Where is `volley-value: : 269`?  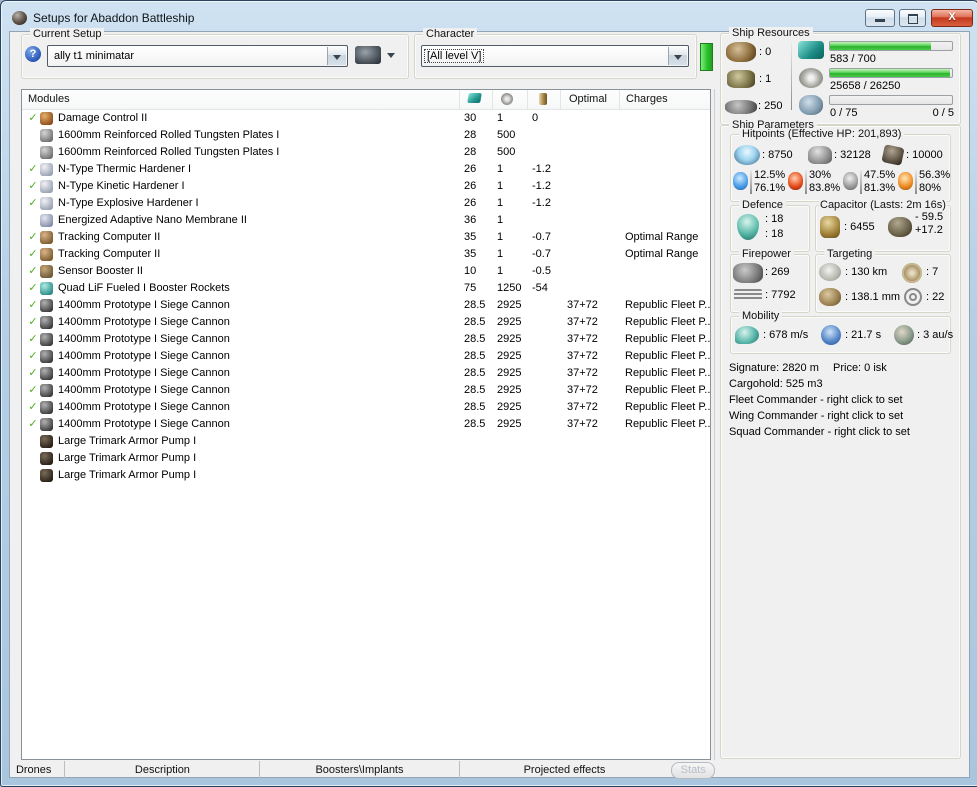 volley-value: : 269 is located at coordinates (777, 272).